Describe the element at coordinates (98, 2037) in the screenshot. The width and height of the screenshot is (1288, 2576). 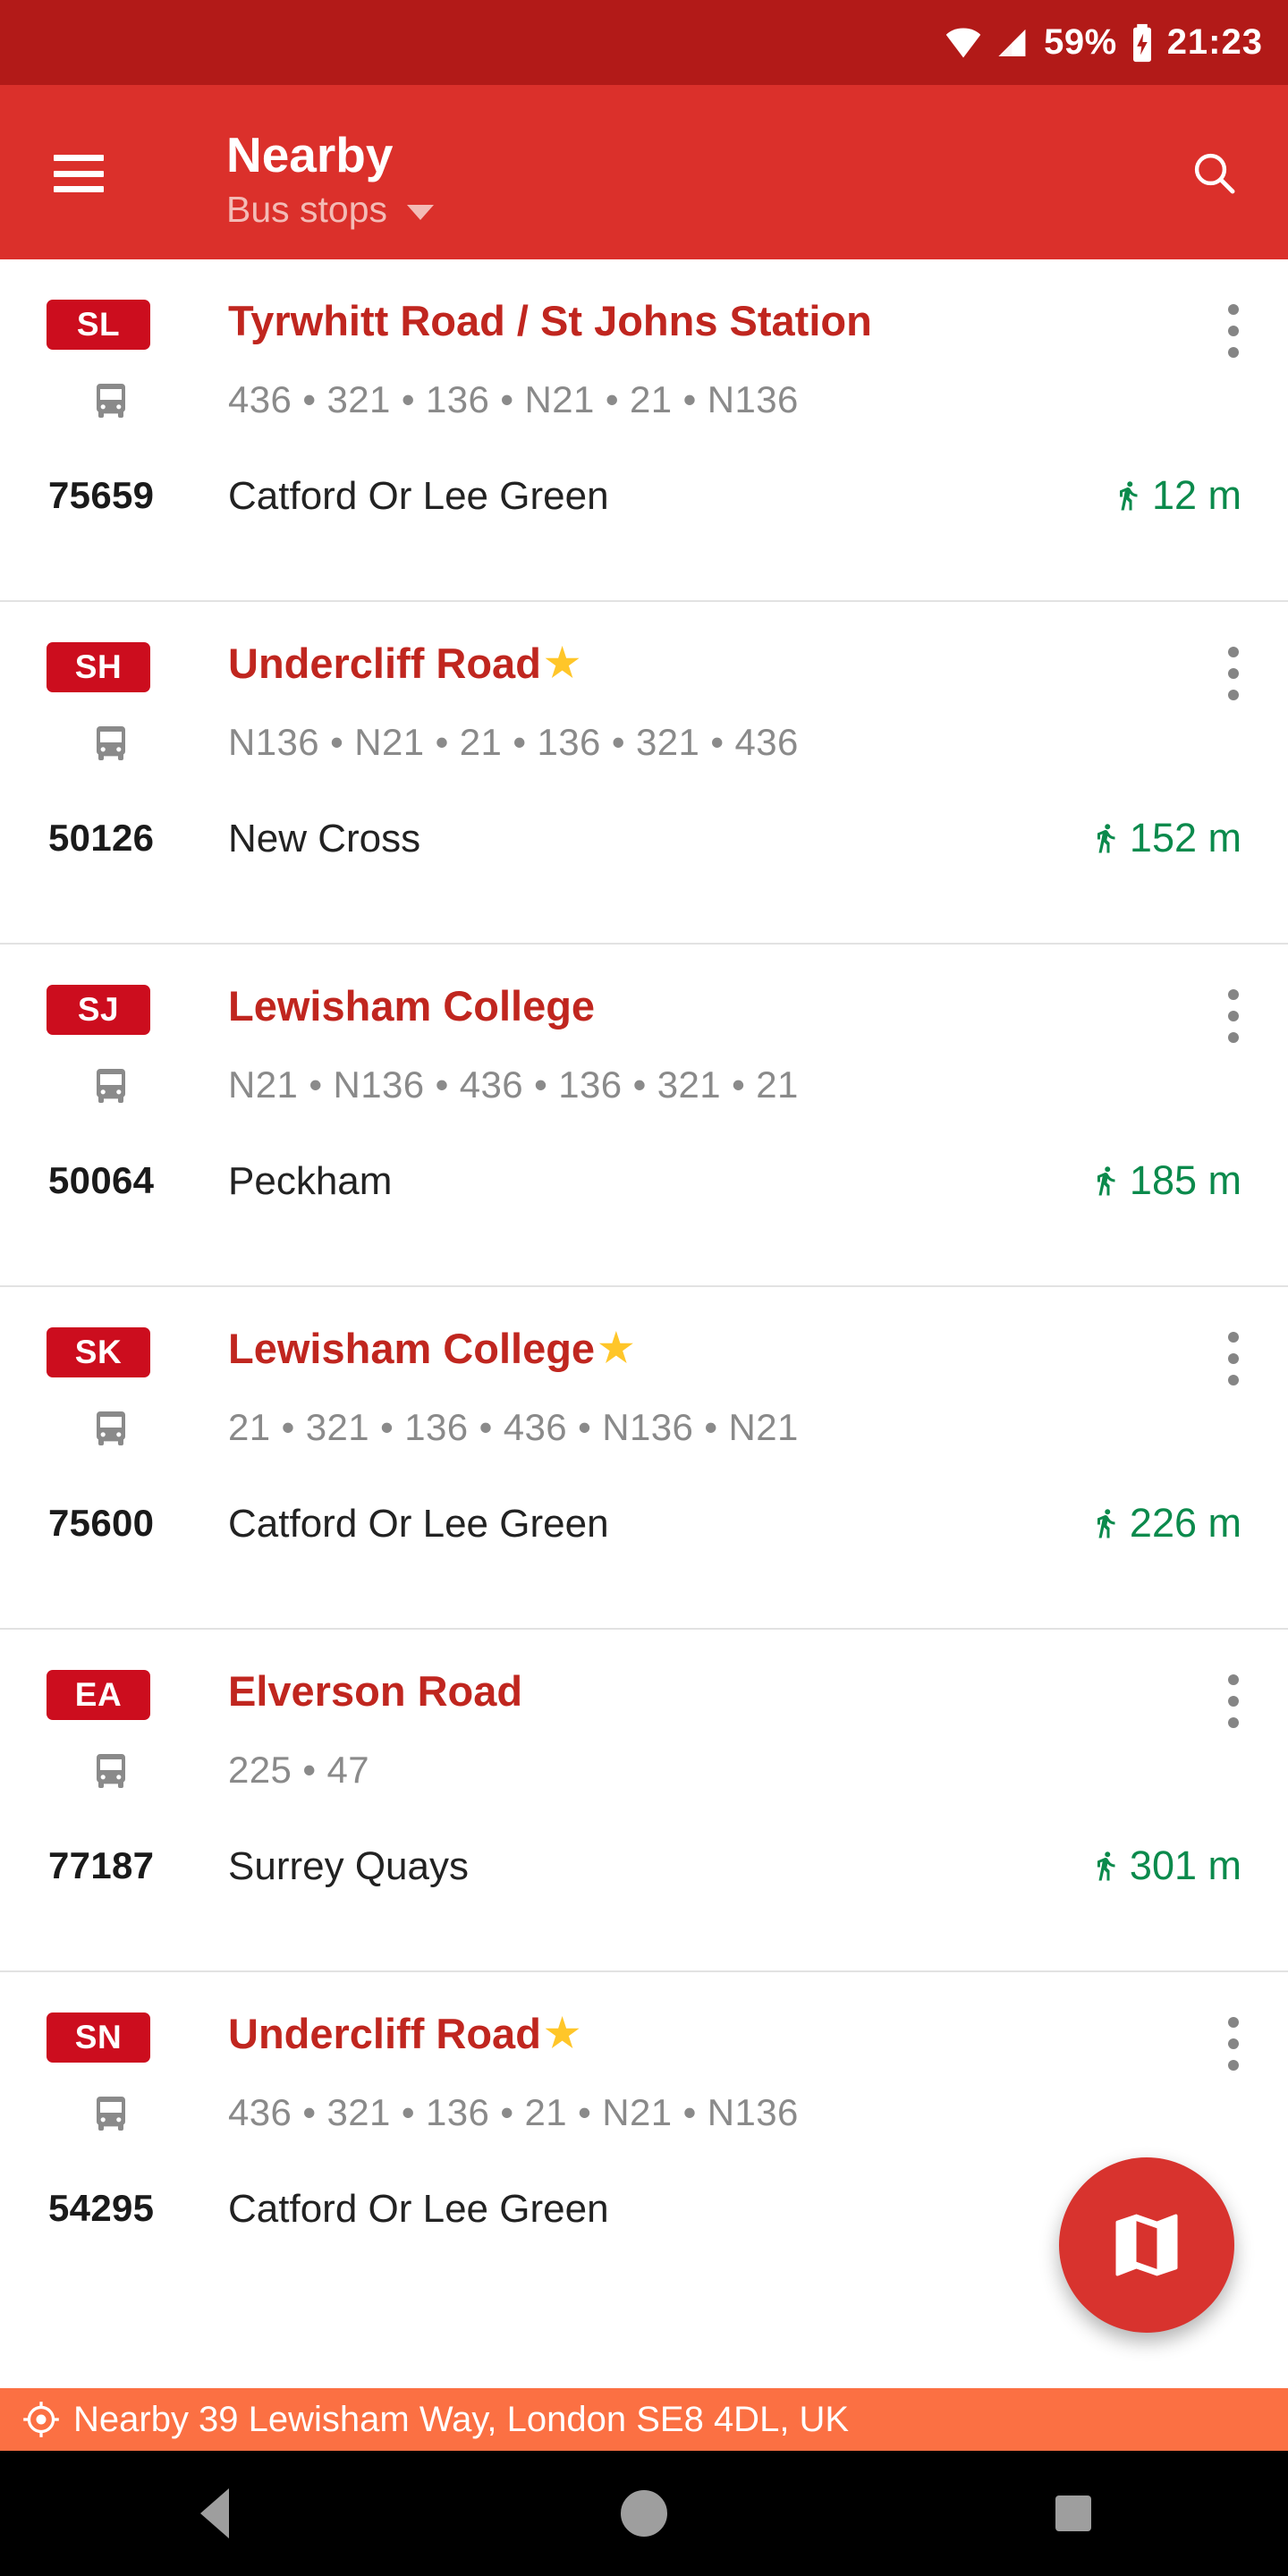
I see `stop-badge: SN` at that location.